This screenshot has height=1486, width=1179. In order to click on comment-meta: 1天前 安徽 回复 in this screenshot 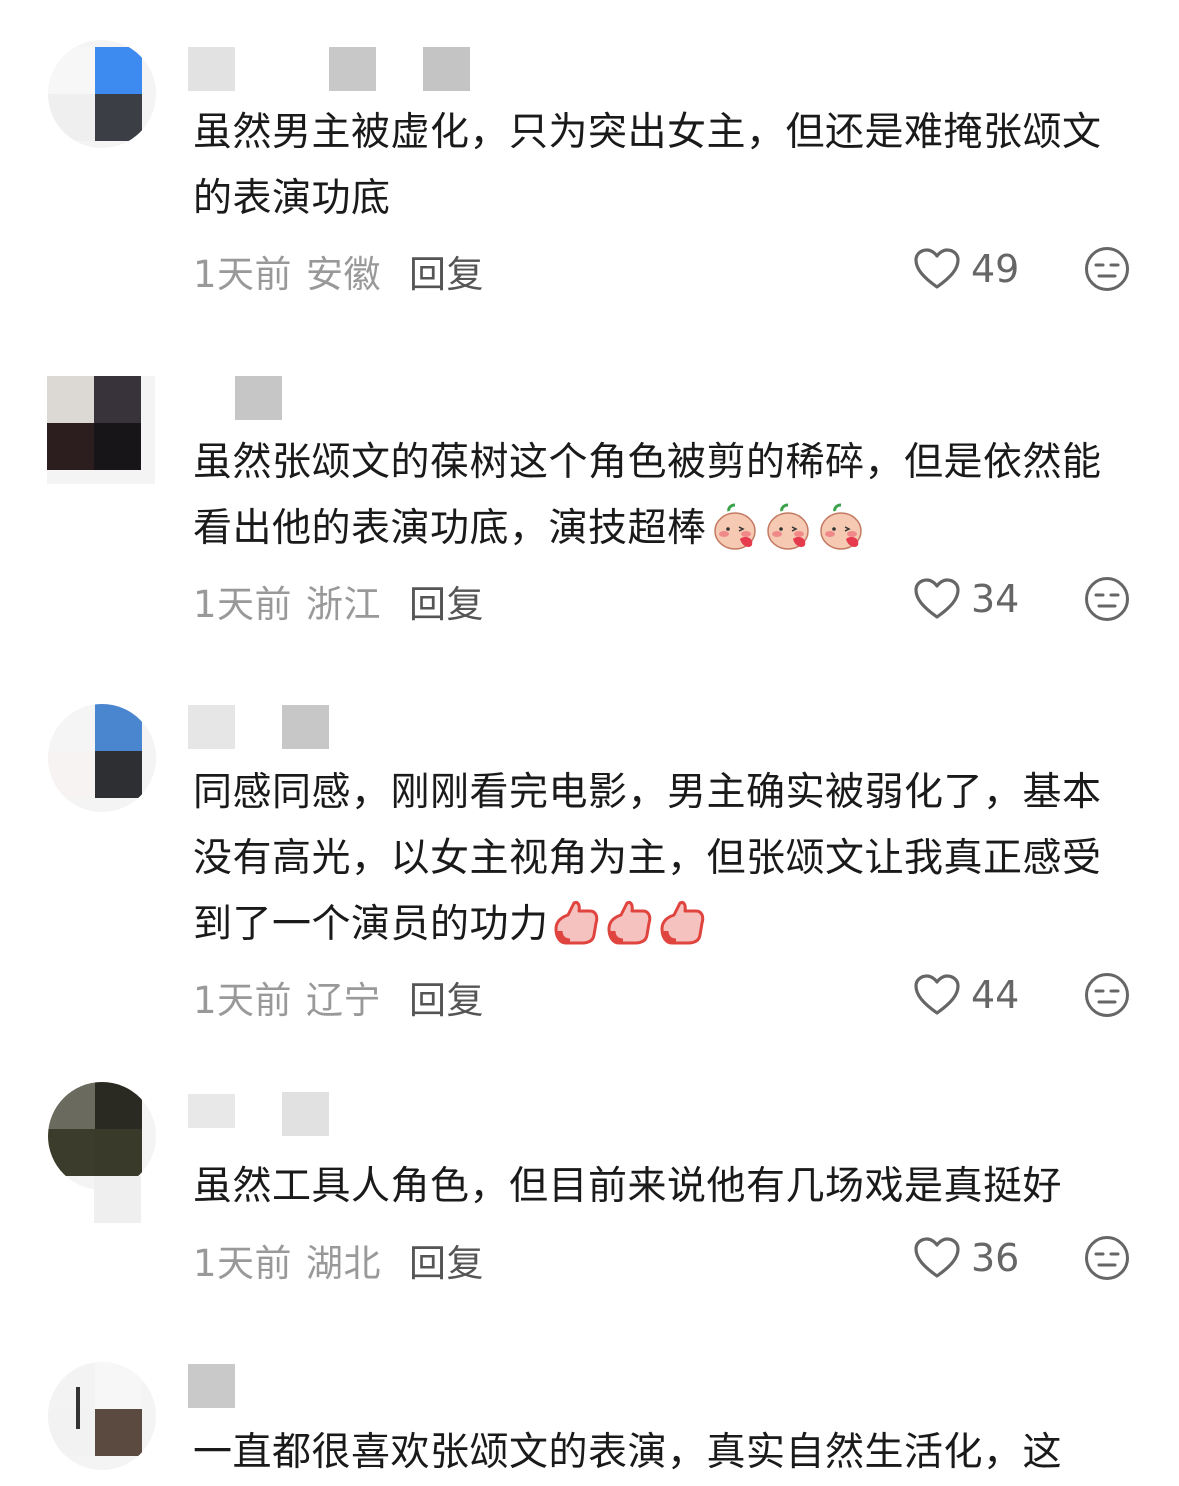, I will do `click(338, 271)`.